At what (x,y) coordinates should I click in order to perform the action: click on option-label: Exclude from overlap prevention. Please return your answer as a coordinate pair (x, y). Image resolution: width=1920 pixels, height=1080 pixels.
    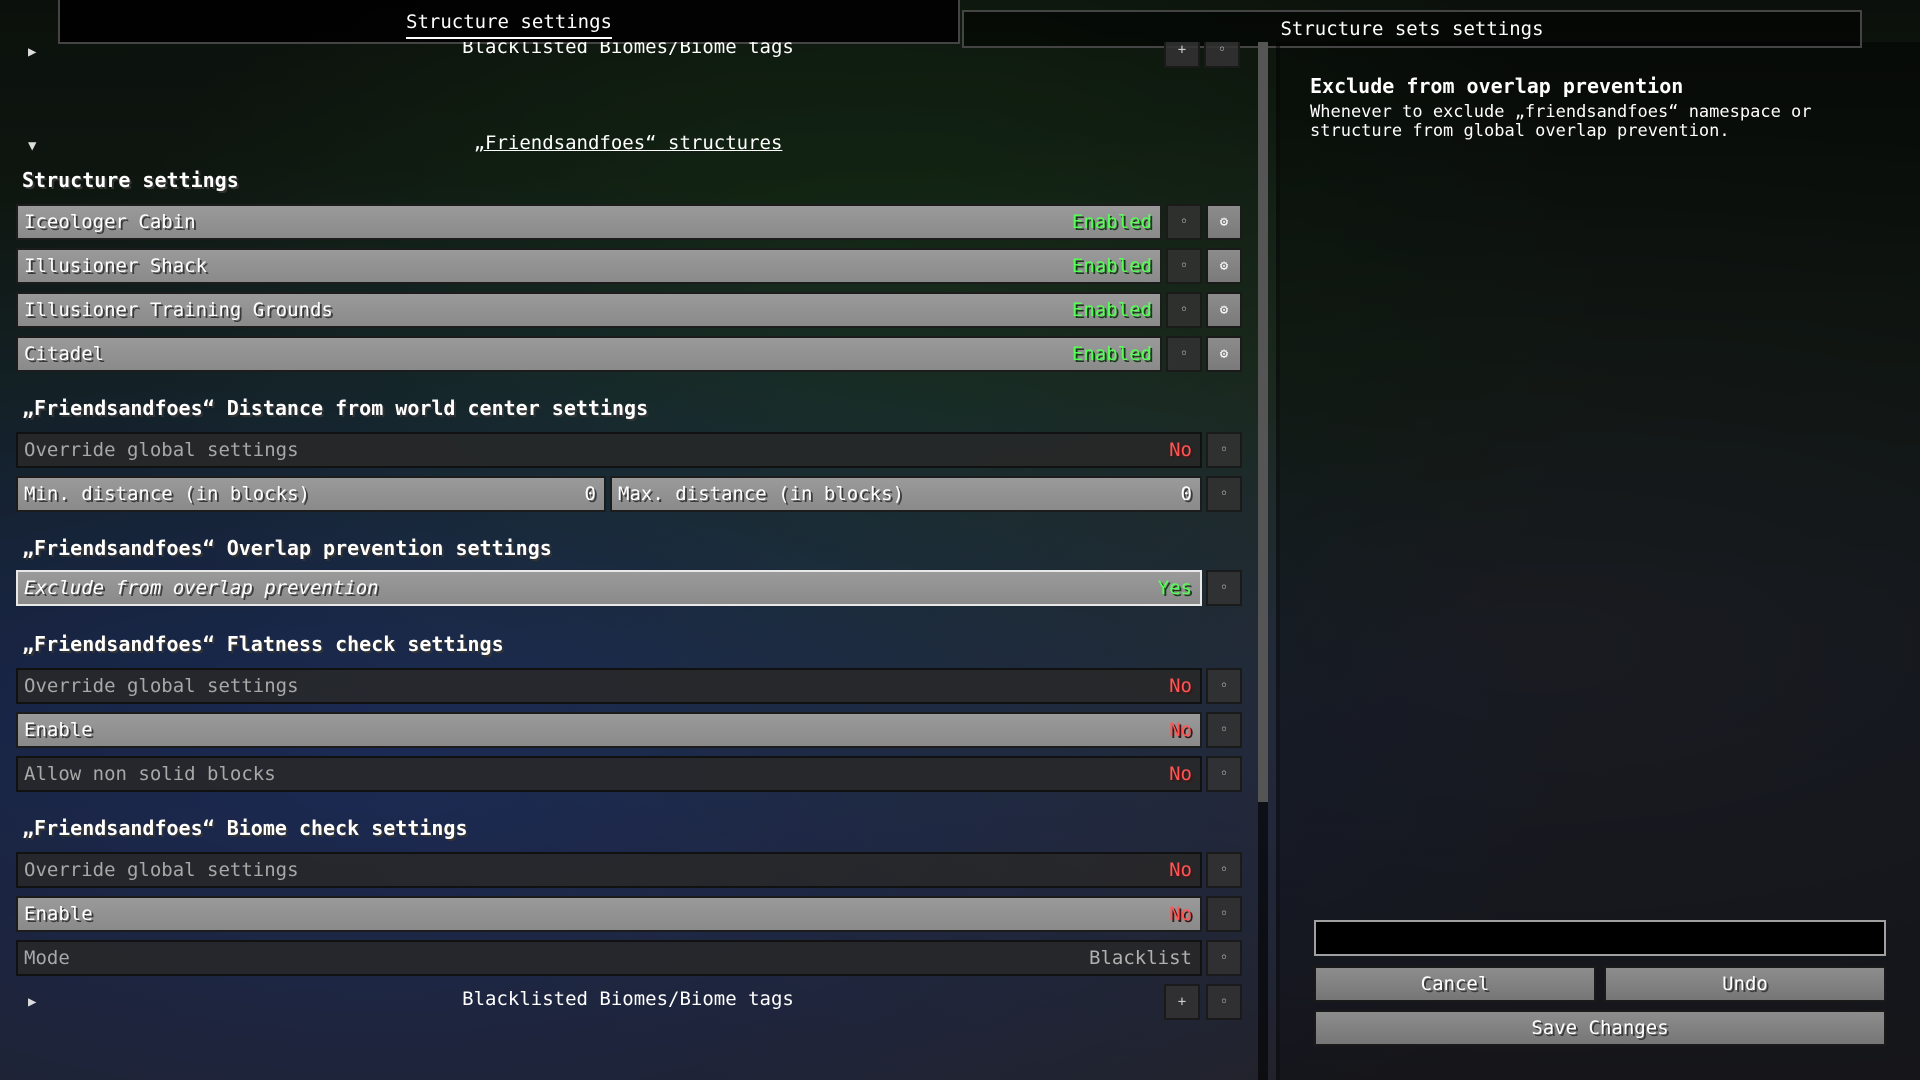
    Looking at the image, I should click on (201, 588).